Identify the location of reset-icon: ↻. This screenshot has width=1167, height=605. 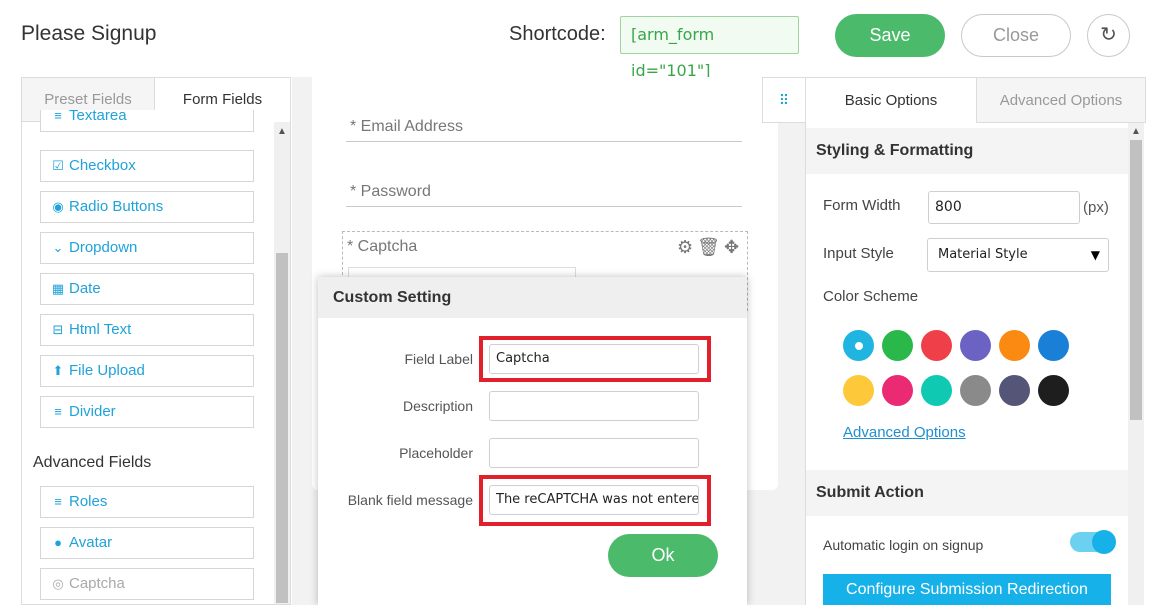
(1108, 35).